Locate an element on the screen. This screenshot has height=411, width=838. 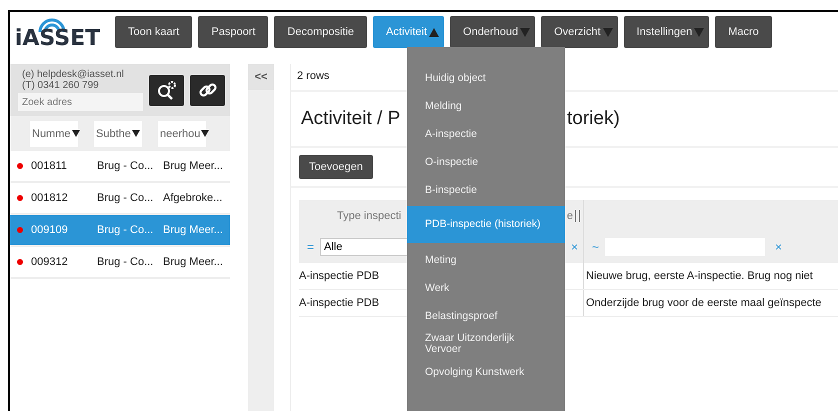
table-cell: Onderzijde brug voor de eerste maal geïnspecte is located at coordinates (704, 303).